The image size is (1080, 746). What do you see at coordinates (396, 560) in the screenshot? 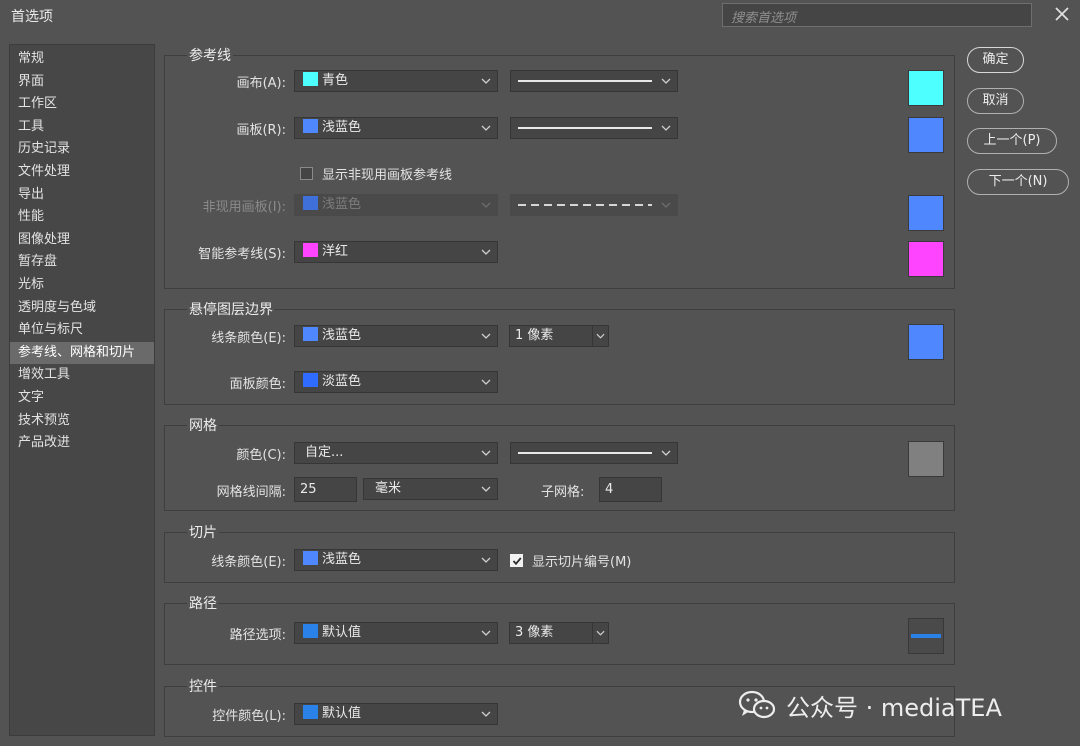
I see `slice-line-color-dropdown: 浅蓝色` at bounding box center [396, 560].